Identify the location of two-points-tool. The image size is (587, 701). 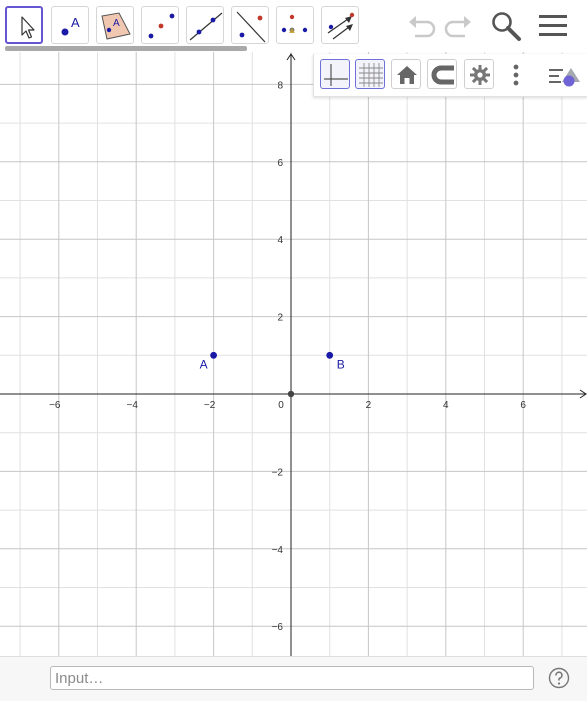
(160, 25).